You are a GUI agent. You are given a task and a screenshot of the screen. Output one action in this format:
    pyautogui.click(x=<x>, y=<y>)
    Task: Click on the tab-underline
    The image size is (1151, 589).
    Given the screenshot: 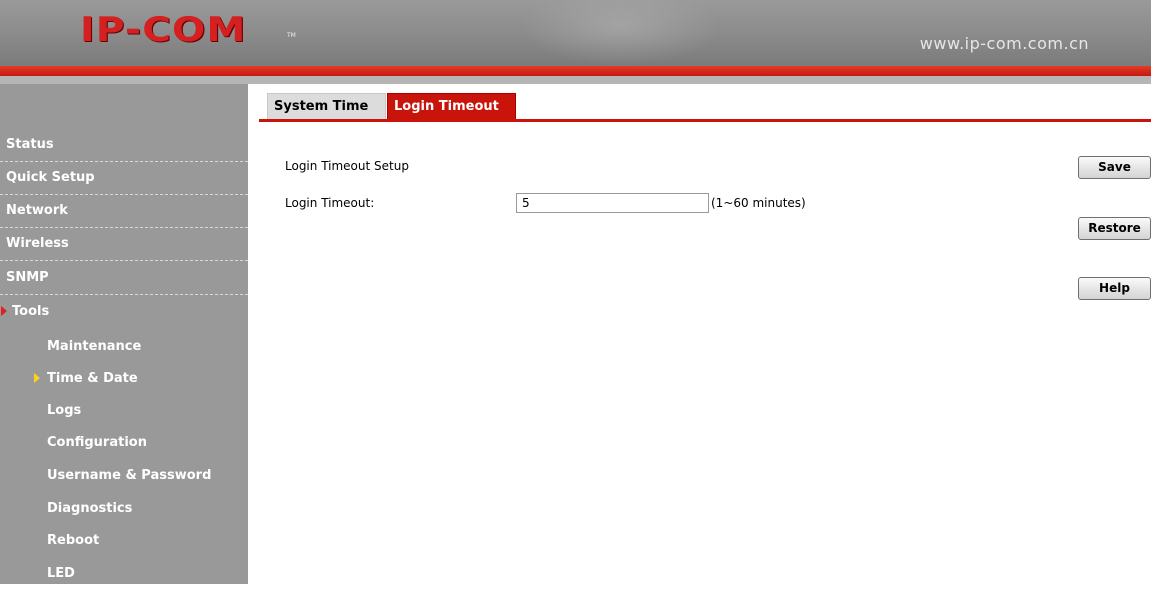 What is the action you would take?
    pyautogui.click(x=705, y=120)
    